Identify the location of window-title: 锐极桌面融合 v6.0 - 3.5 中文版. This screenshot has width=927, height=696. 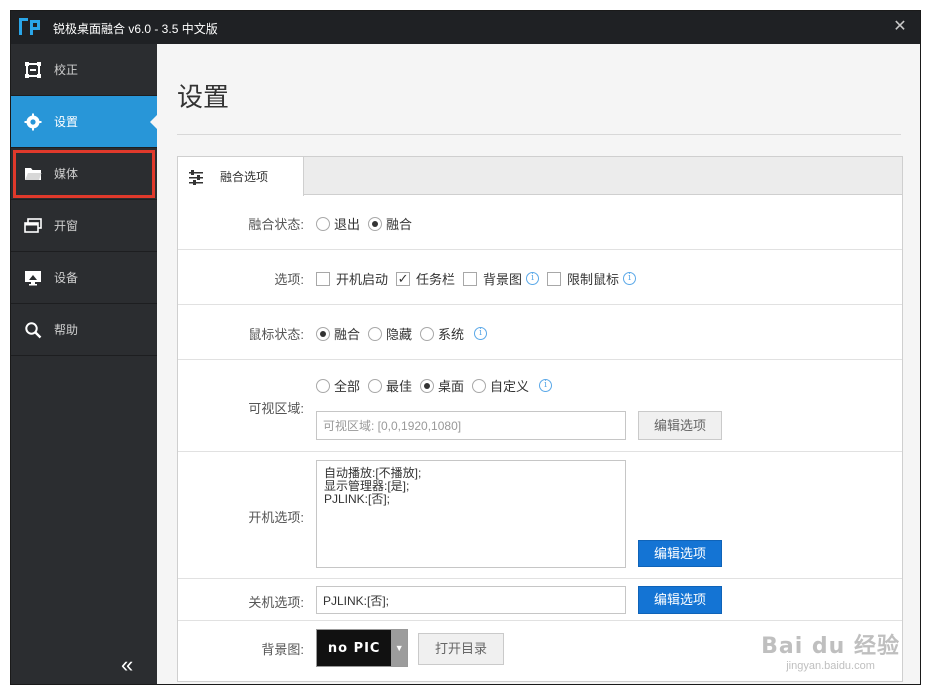
(135, 29).